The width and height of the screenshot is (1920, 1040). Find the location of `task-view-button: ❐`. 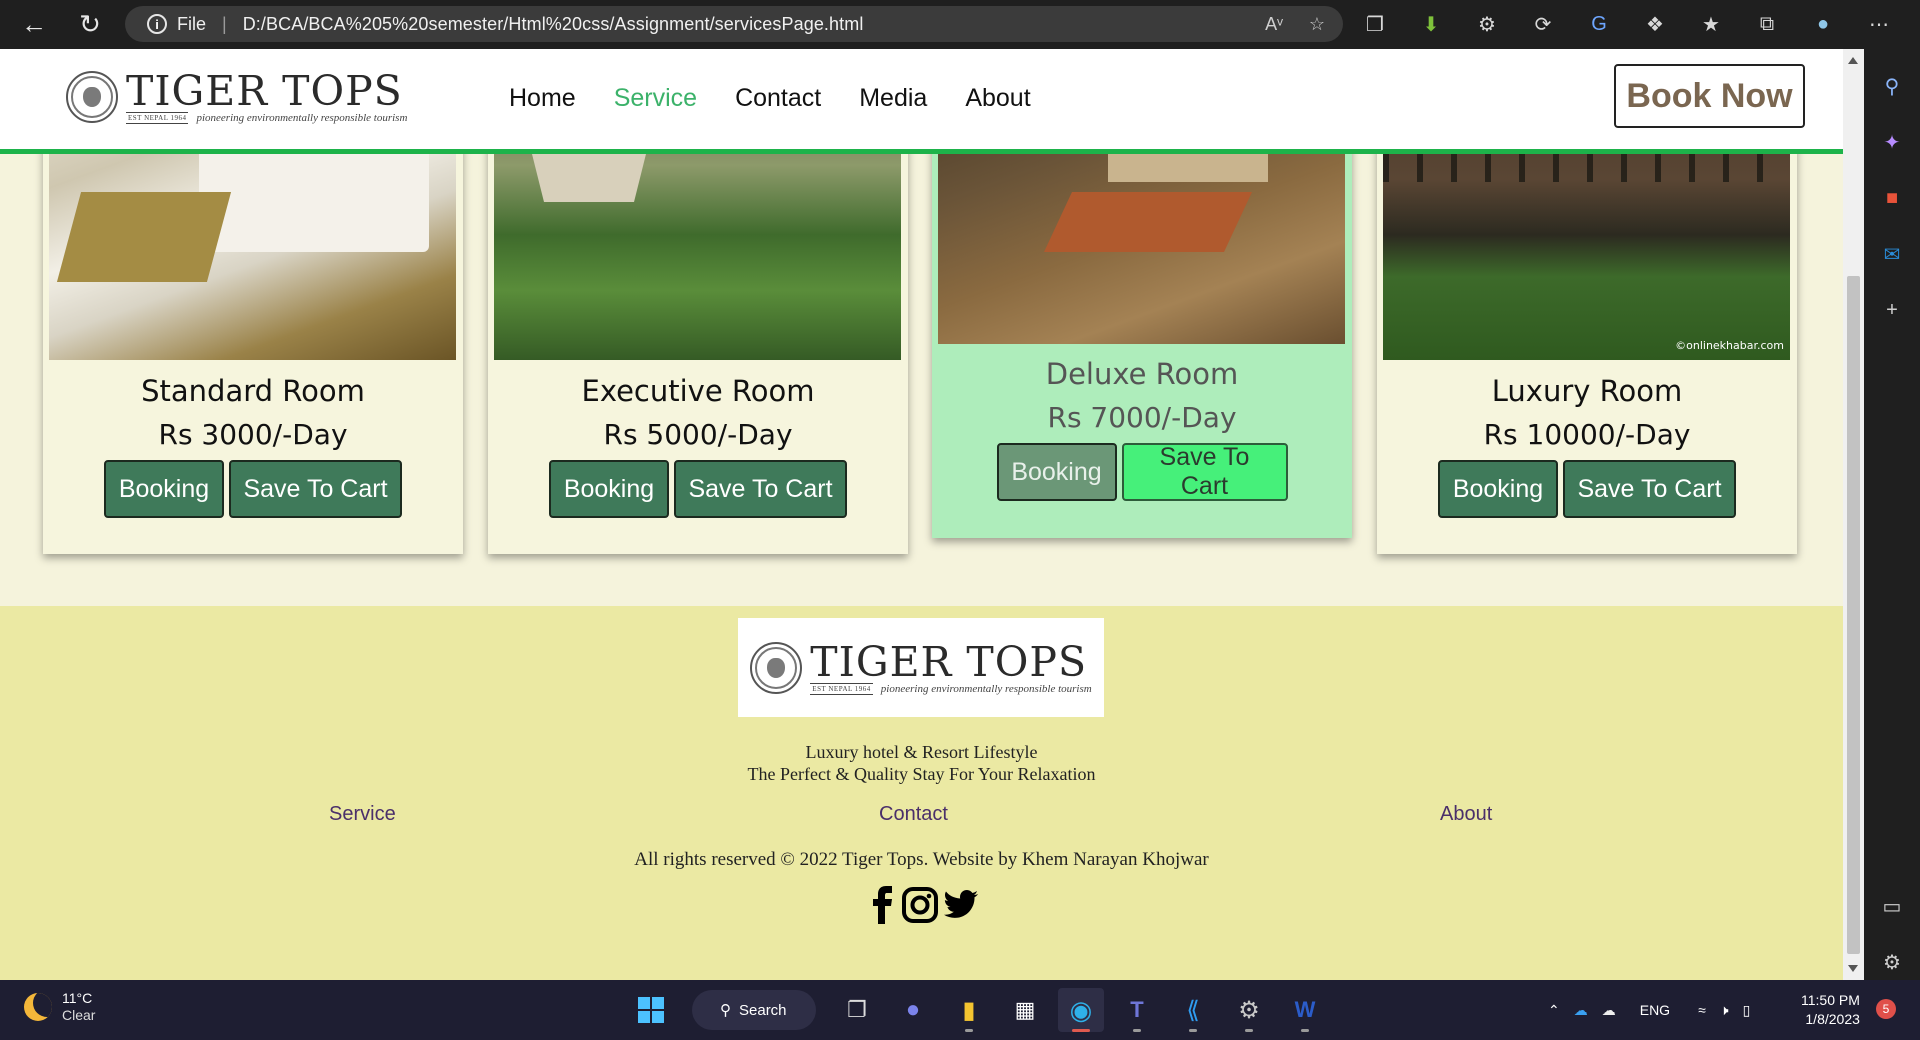

task-view-button: ❐ is located at coordinates (857, 1010).